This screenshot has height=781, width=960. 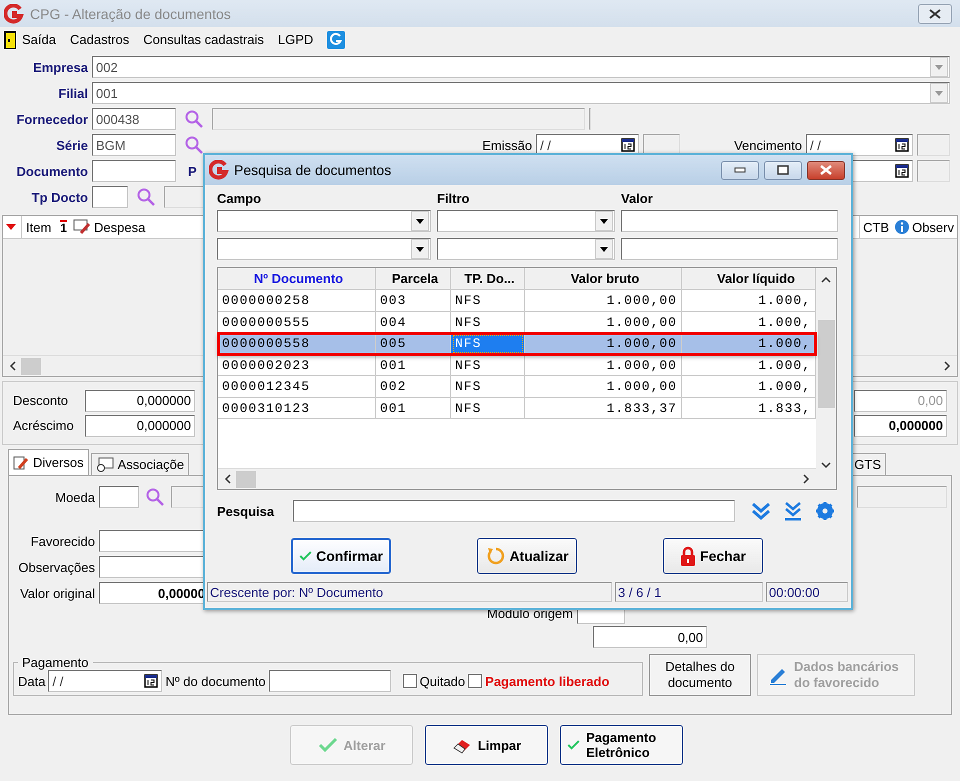 What do you see at coordinates (12, 227) in the screenshot?
I see `column-header` at bounding box center [12, 227].